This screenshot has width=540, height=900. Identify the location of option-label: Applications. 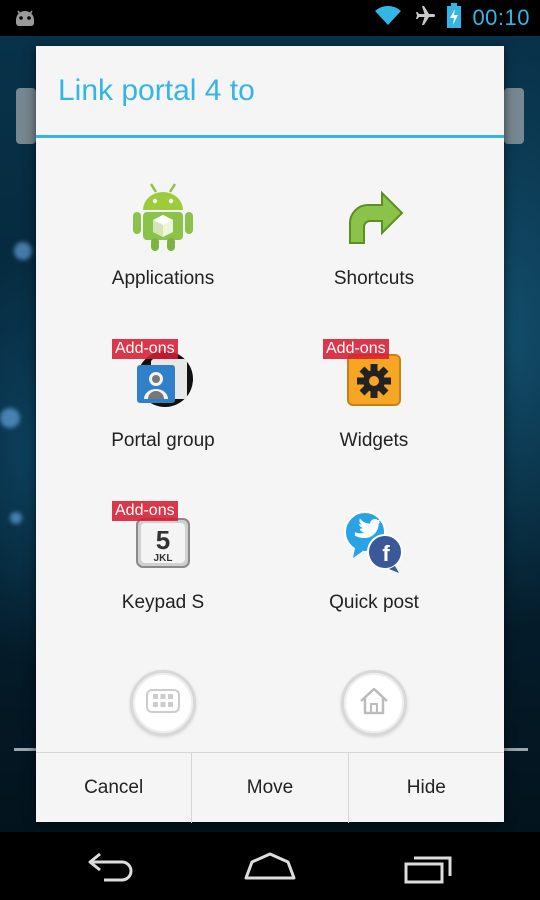
(163, 278).